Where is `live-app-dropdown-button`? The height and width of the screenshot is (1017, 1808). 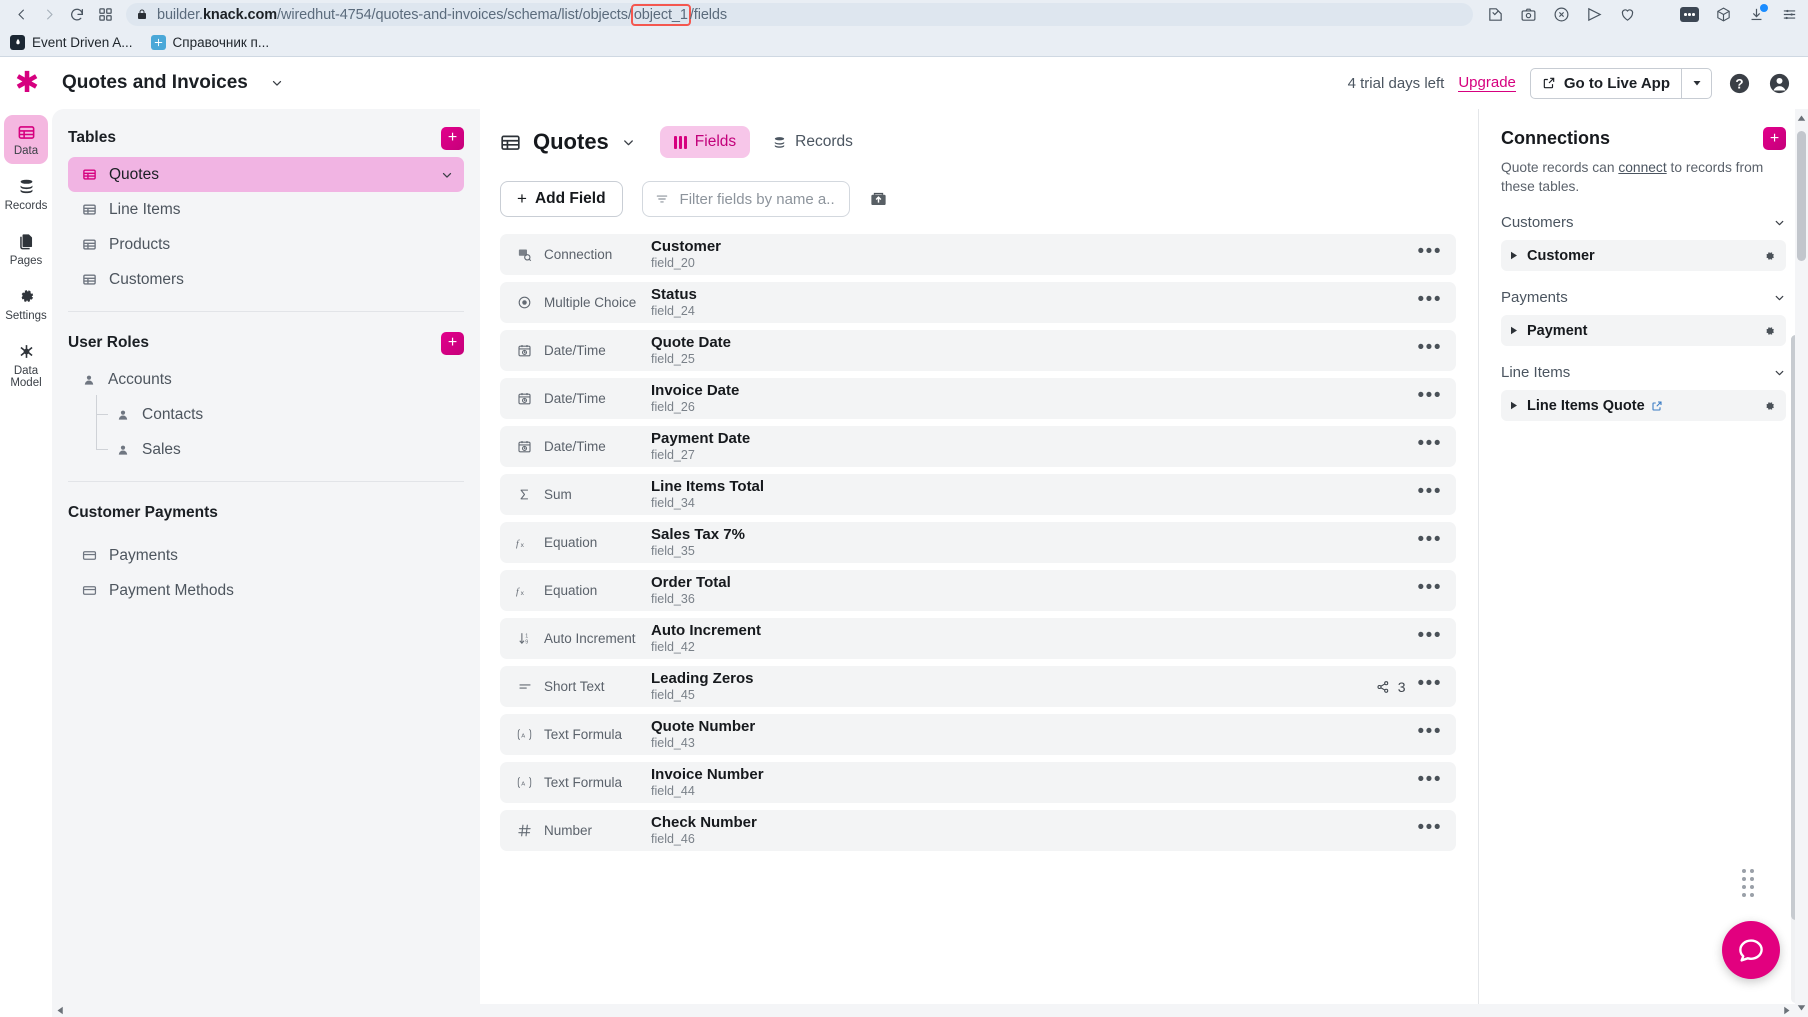
live-app-dropdown-button is located at coordinates (1696, 83).